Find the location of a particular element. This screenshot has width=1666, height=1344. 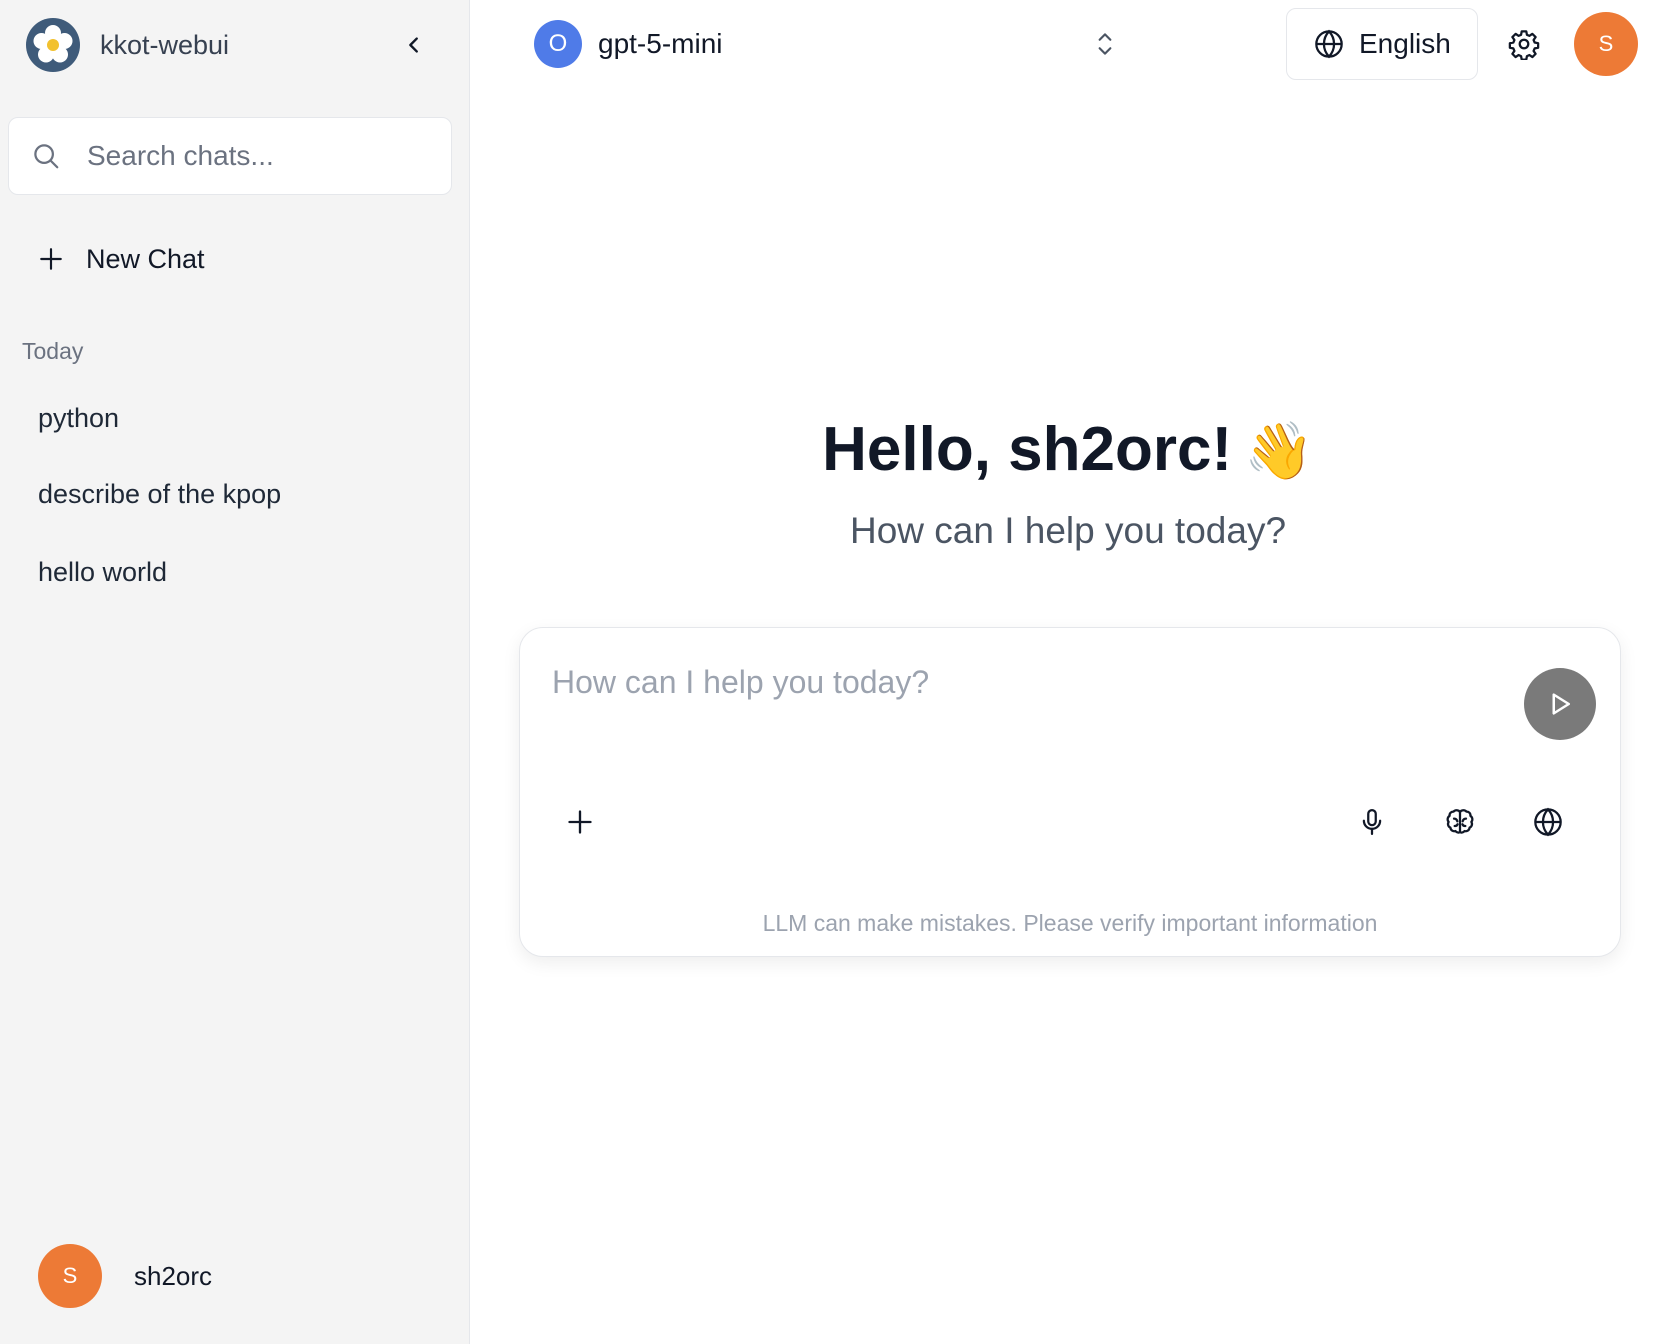

model-badge: O is located at coordinates (558, 44).